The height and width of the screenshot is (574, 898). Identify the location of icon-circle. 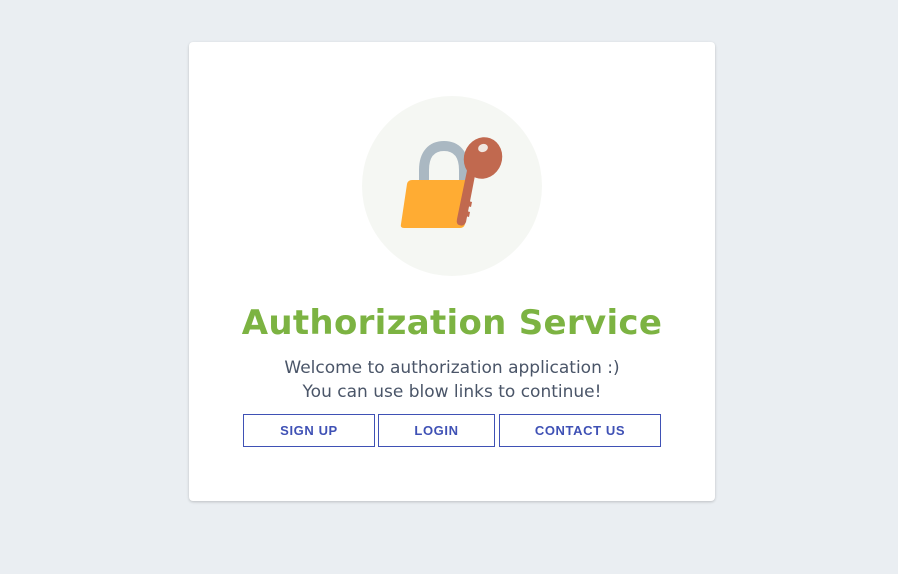
(452, 186).